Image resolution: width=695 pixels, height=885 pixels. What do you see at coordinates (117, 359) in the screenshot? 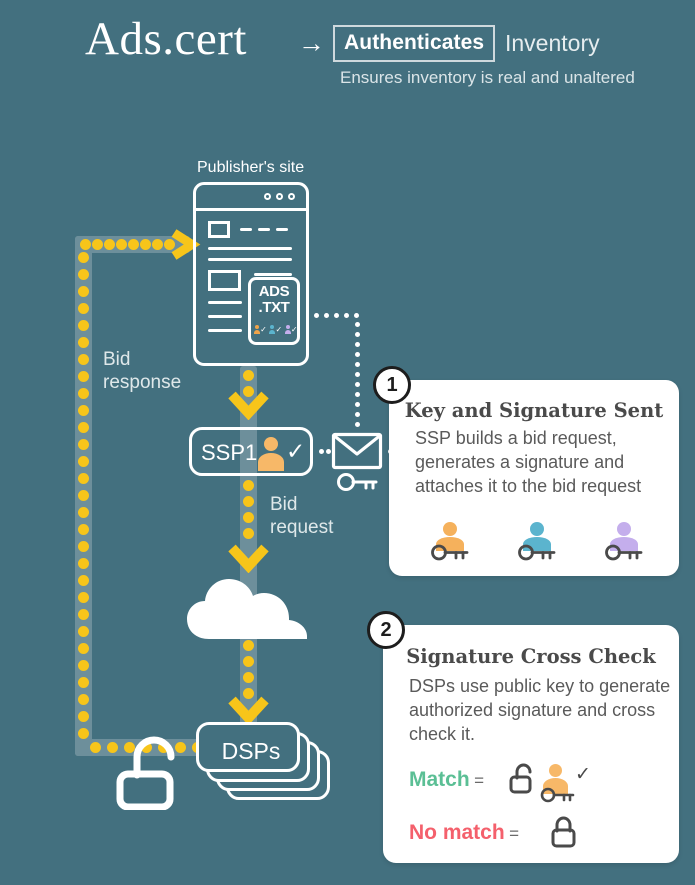
I see `bid-response-line-1: Bid` at bounding box center [117, 359].